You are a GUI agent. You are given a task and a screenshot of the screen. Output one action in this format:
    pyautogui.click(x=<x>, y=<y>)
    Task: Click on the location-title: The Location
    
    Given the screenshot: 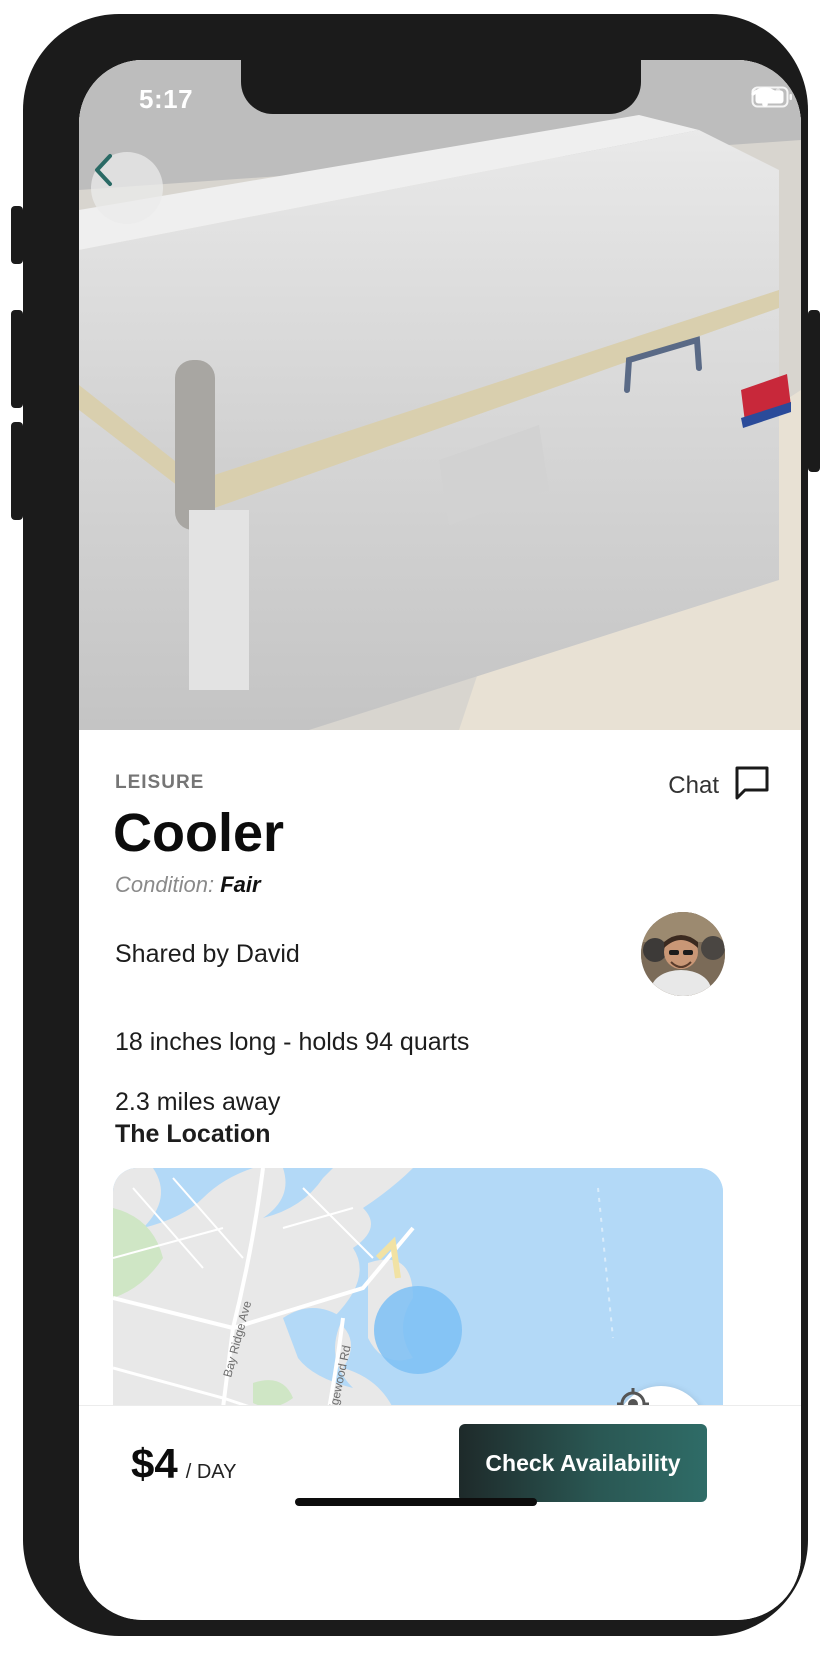 What is the action you would take?
    pyautogui.click(x=193, y=1134)
    